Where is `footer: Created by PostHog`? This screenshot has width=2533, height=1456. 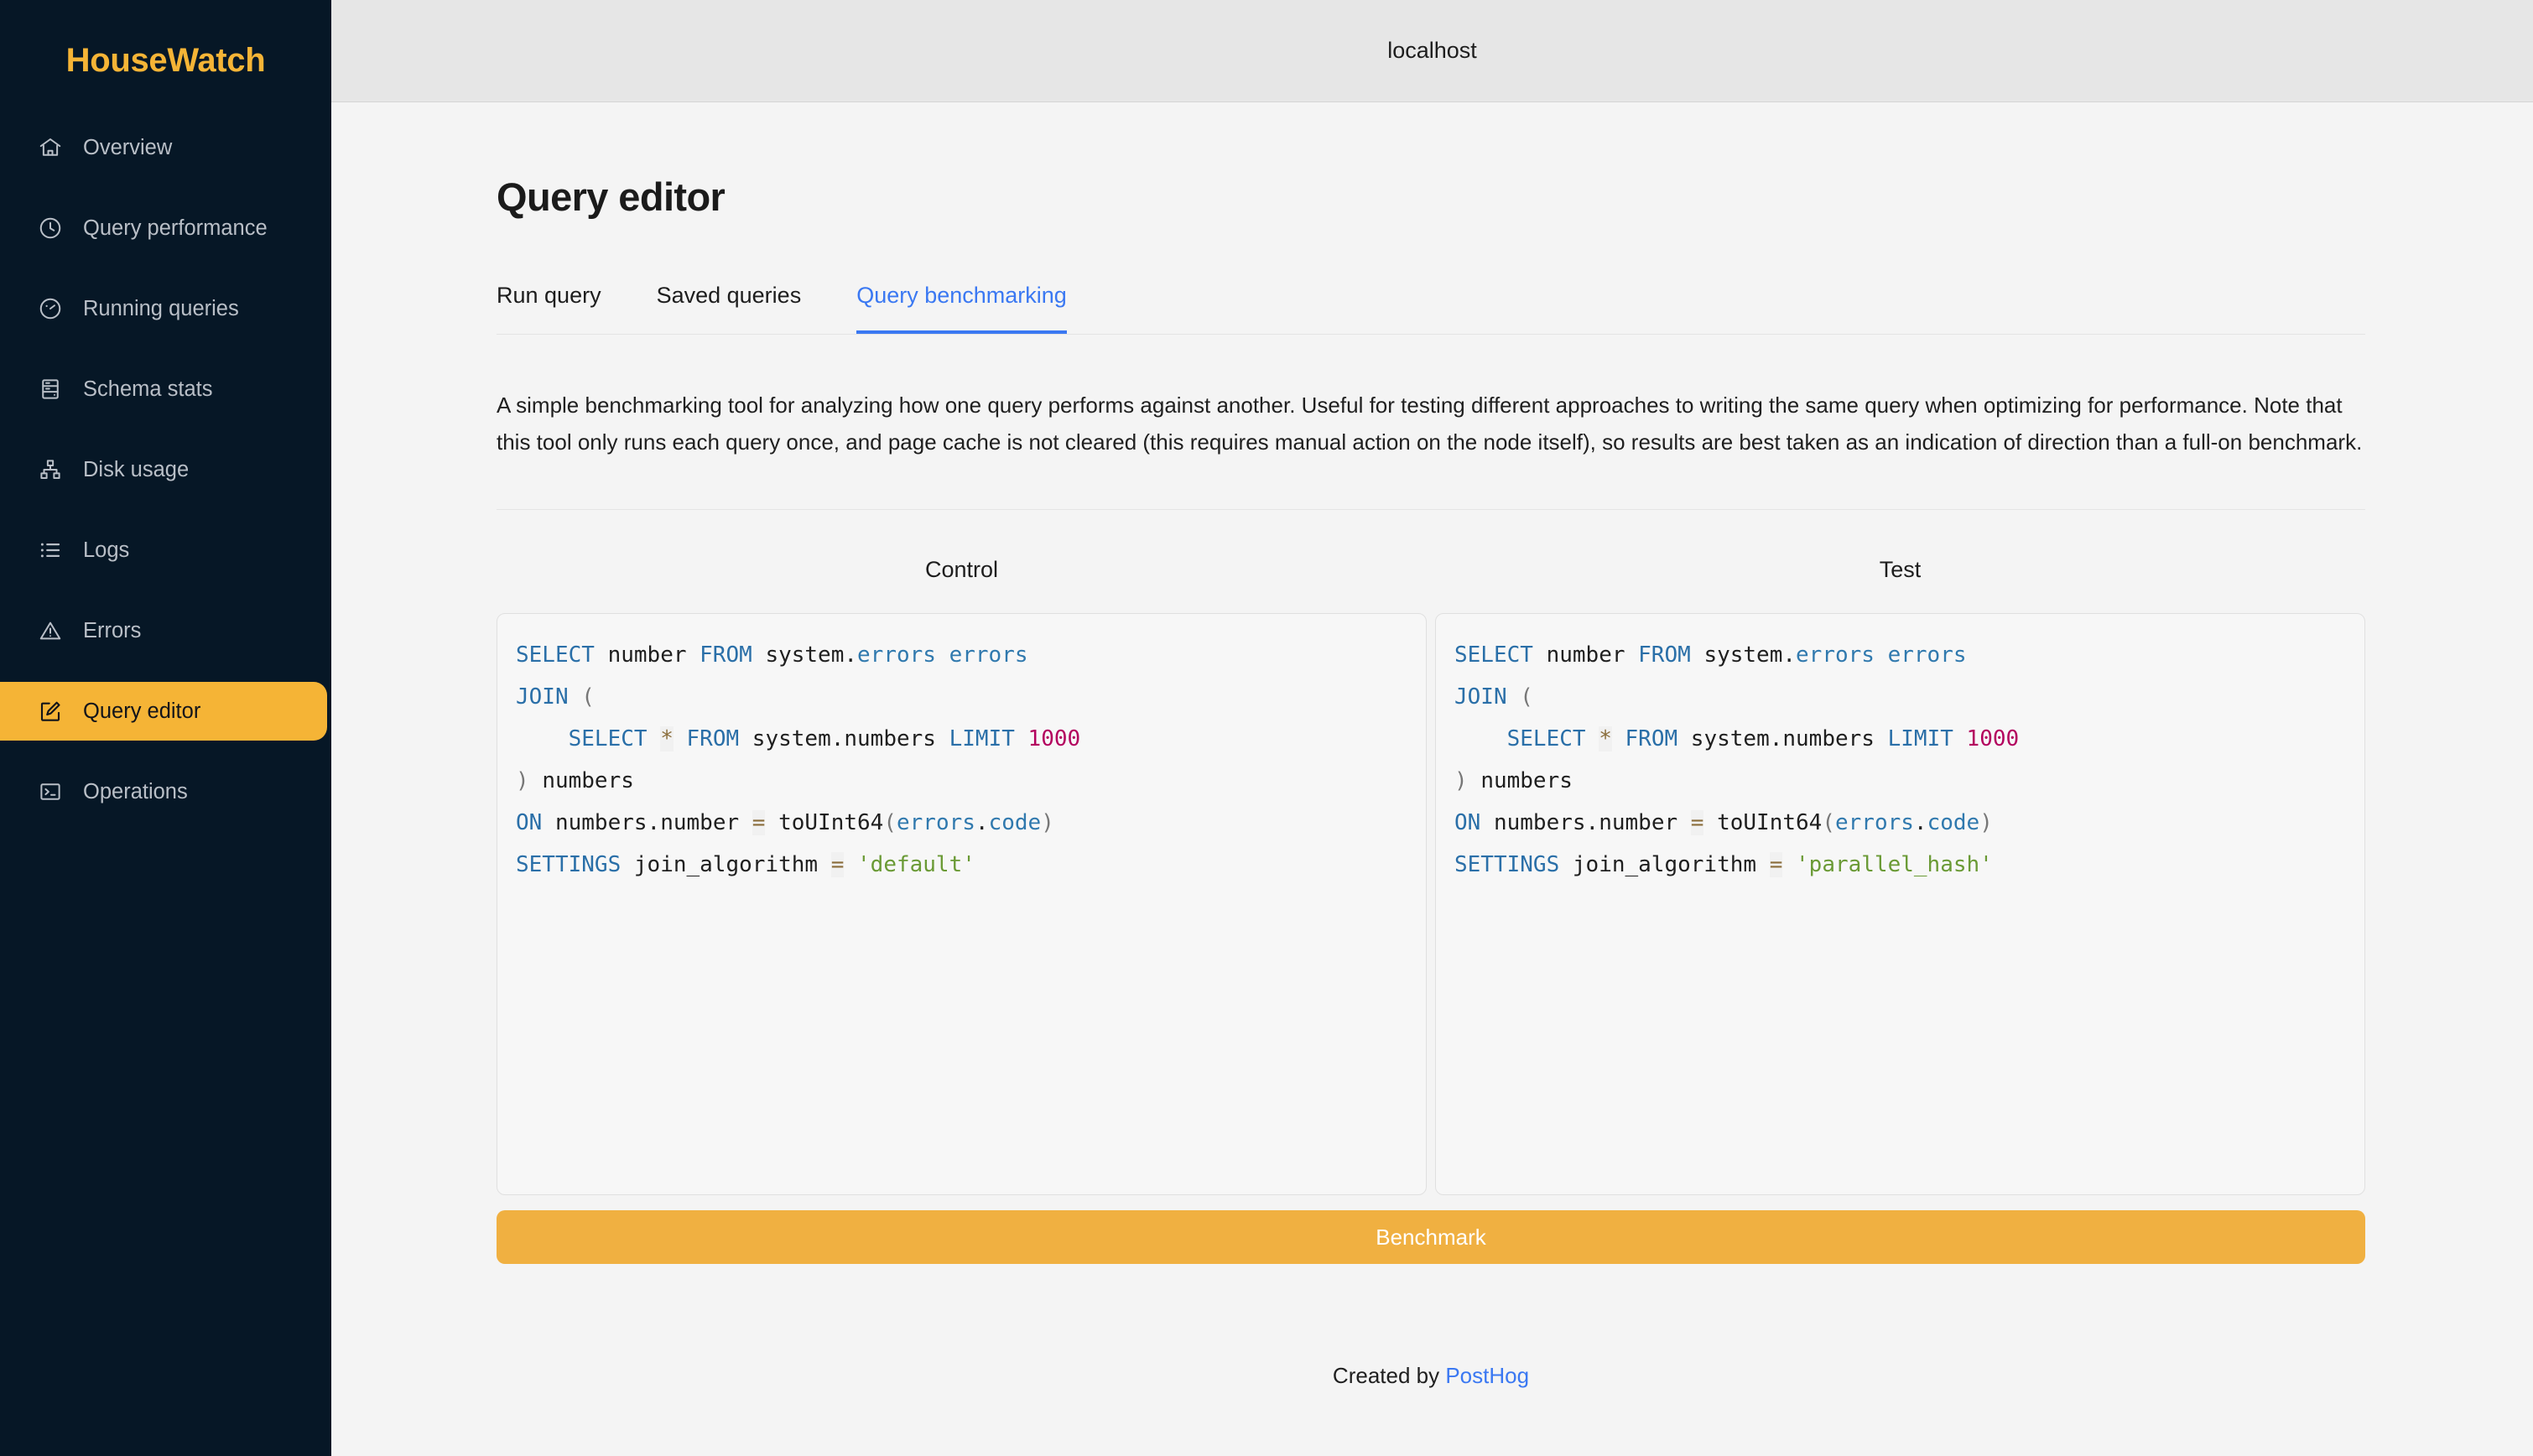 footer: Created by PostHog is located at coordinates (1431, 1376).